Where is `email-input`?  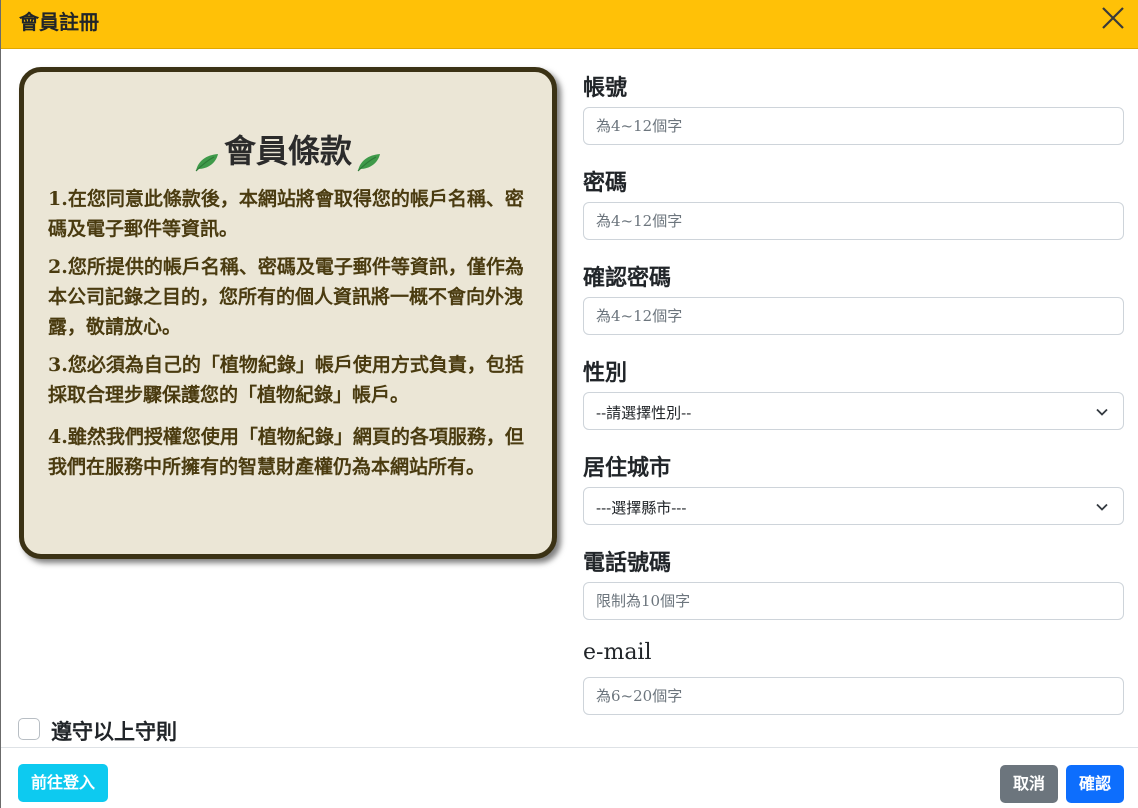 email-input is located at coordinates (853, 696).